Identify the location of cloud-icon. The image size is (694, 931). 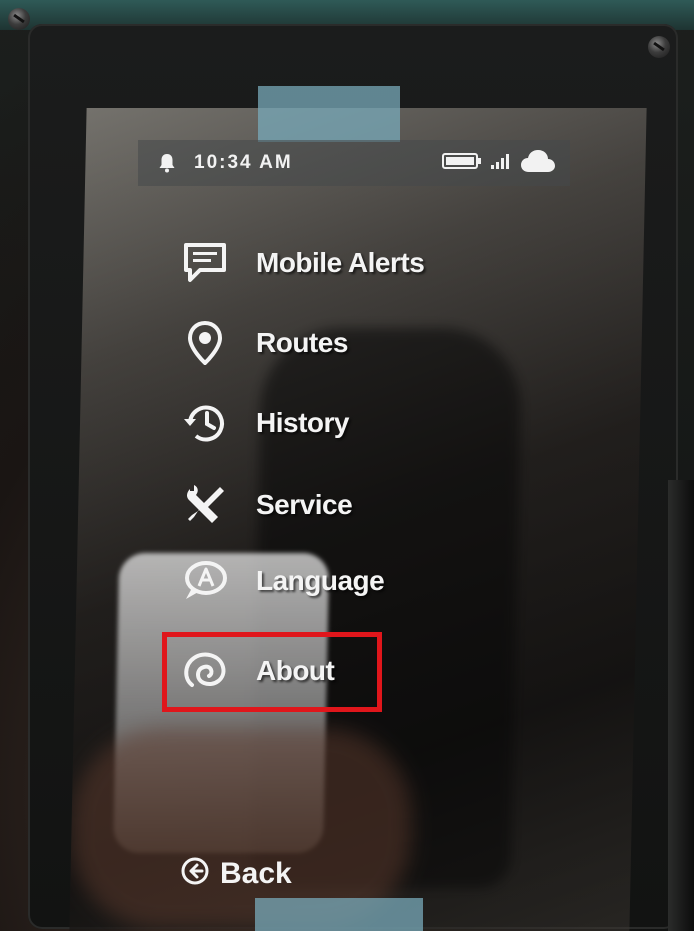
(538, 163).